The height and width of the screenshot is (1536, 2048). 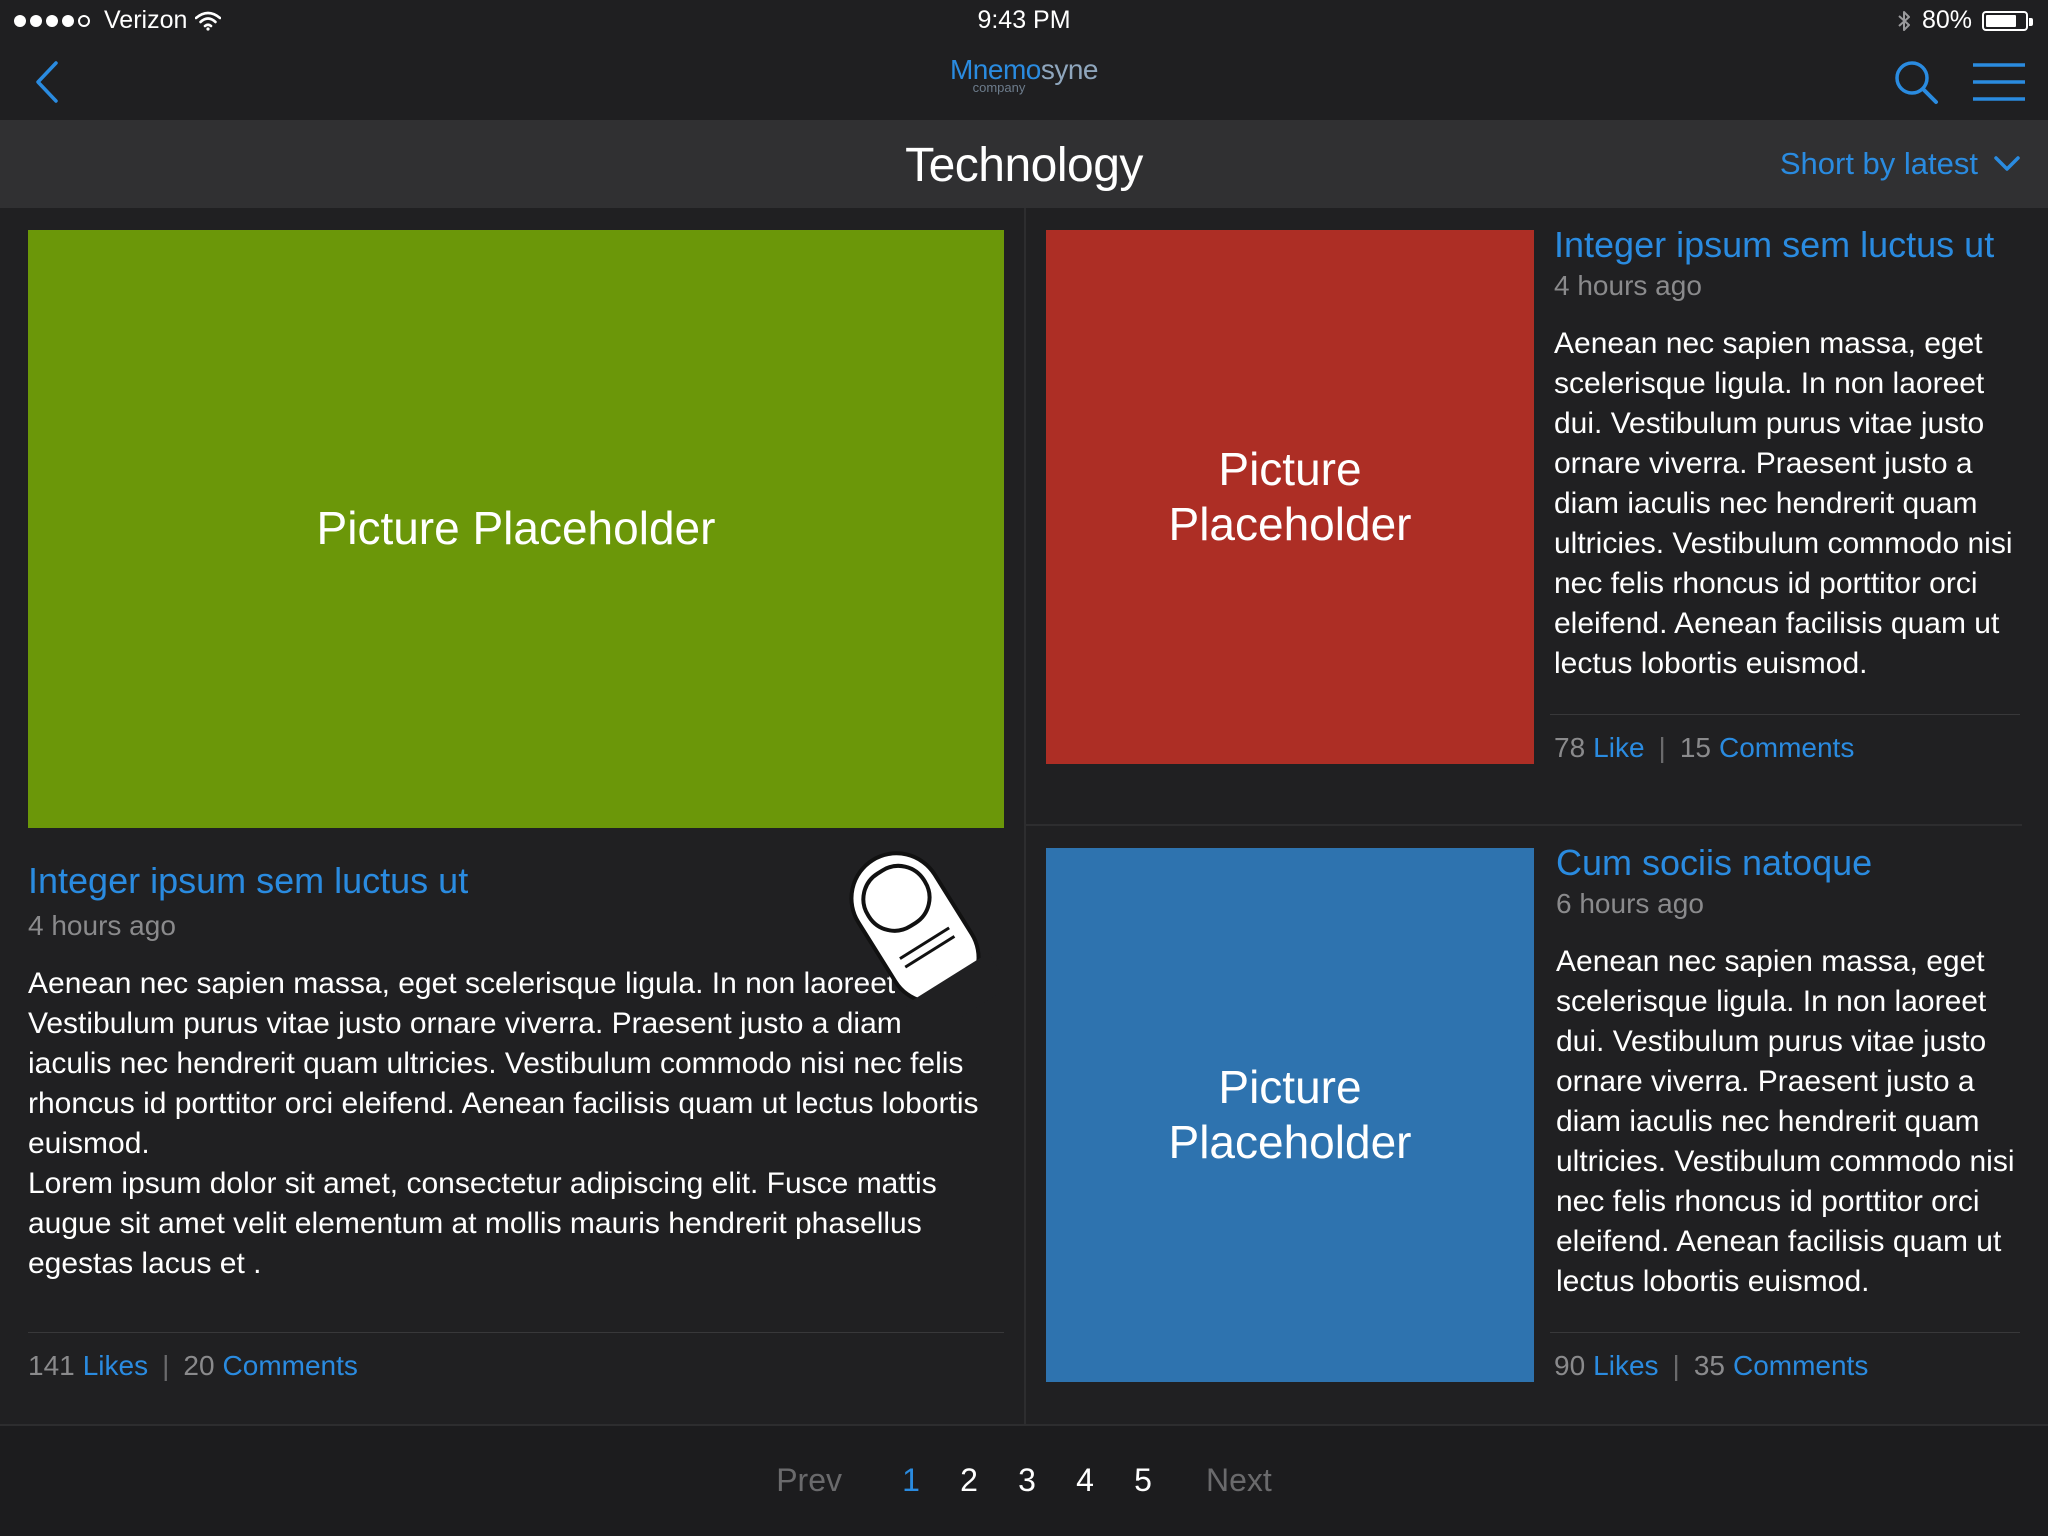 I want to click on chevron-down-icon, so click(x=2007, y=163).